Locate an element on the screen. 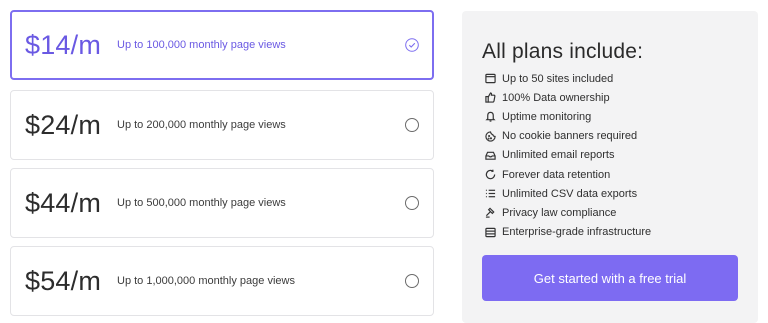 This screenshot has width=768, height=323. plan-description: Up to 500,000 monthly page views is located at coordinates (201, 203).